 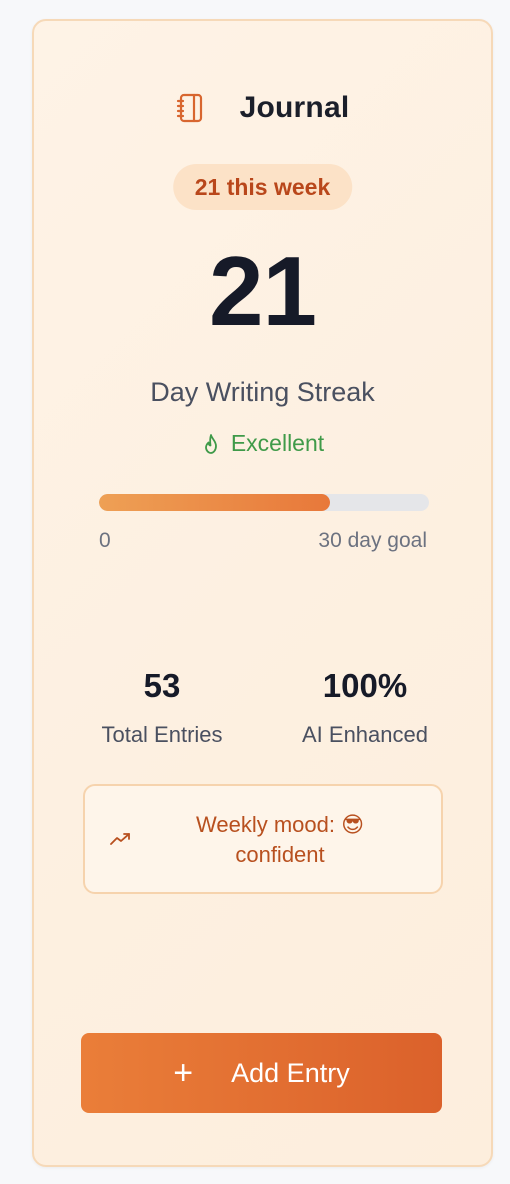 I want to click on weekly-count-badge: 21 this week, so click(x=262, y=187).